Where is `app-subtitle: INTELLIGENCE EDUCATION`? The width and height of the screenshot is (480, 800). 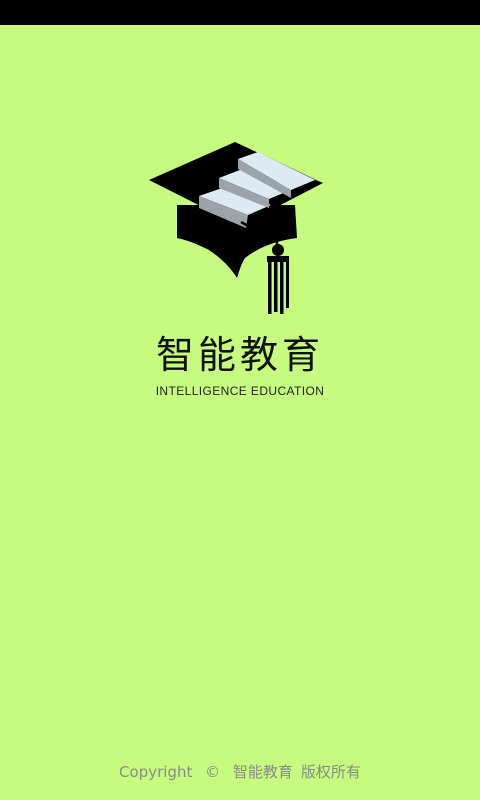 app-subtitle: INTELLIGENCE EDUCATION is located at coordinates (240, 391).